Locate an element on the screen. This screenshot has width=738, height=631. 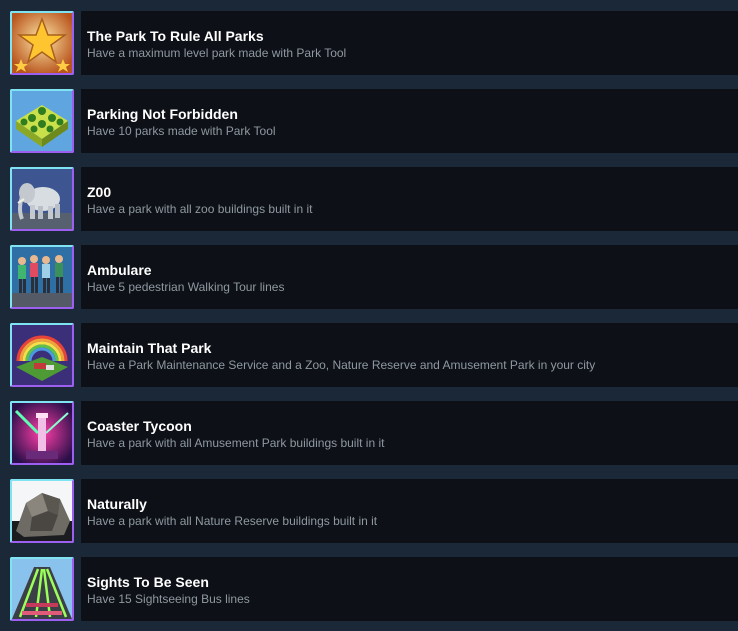
rainbow-park-icon is located at coordinates (42, 355).